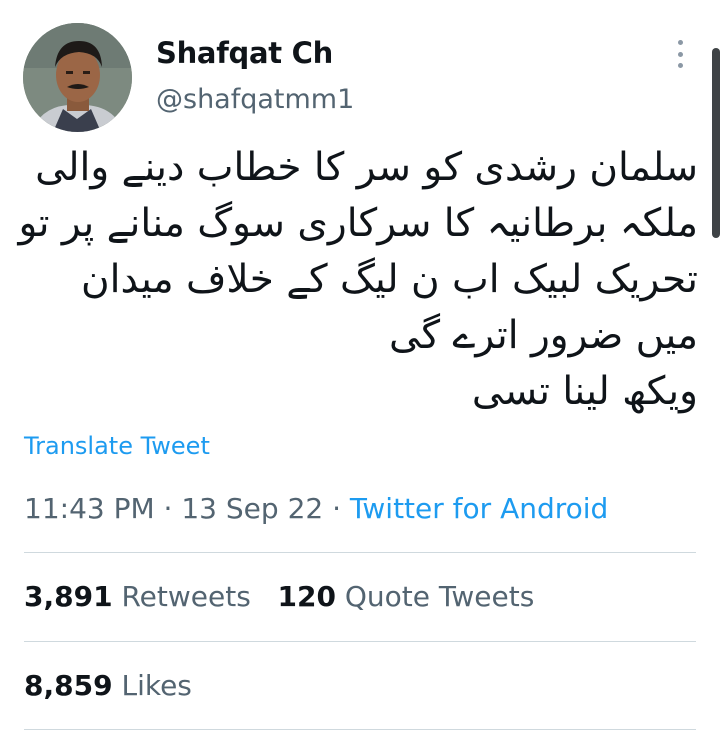  I want to click on quote-tweets-label: Quote Tweets, so click(439, 596).